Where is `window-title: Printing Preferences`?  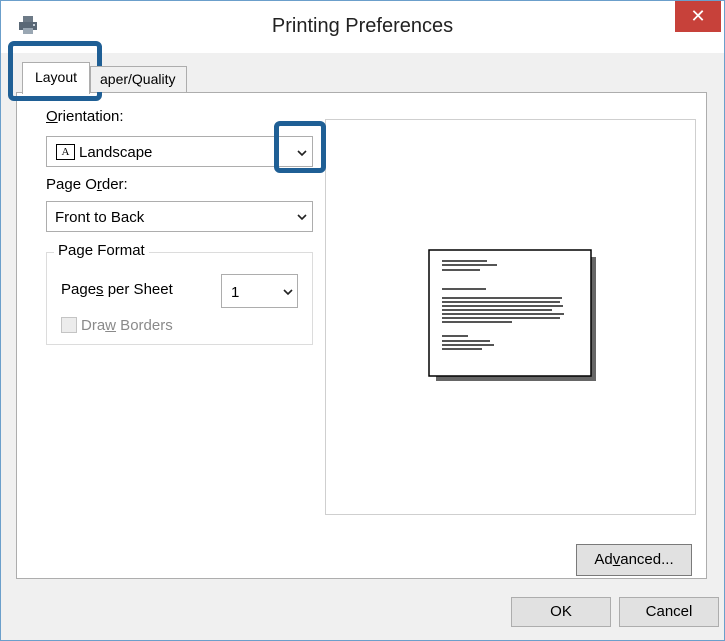
window-title: Printing Preferences is located at coordinates (362, 26).